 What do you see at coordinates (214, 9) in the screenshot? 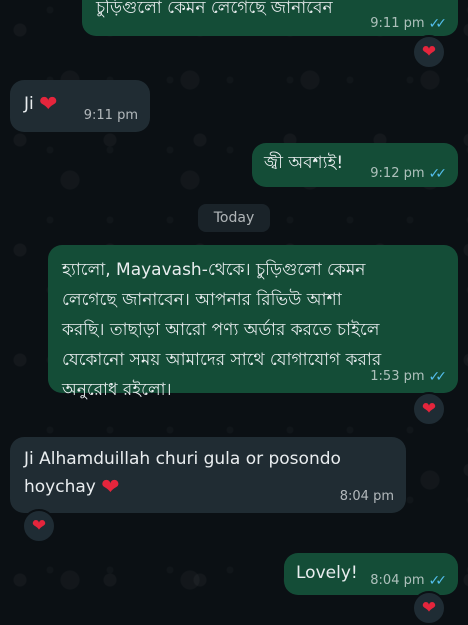
I see `message-text: চুড়িগুলো কেমন লেগেছে জানাবেন` at bounding box center [214, 9].